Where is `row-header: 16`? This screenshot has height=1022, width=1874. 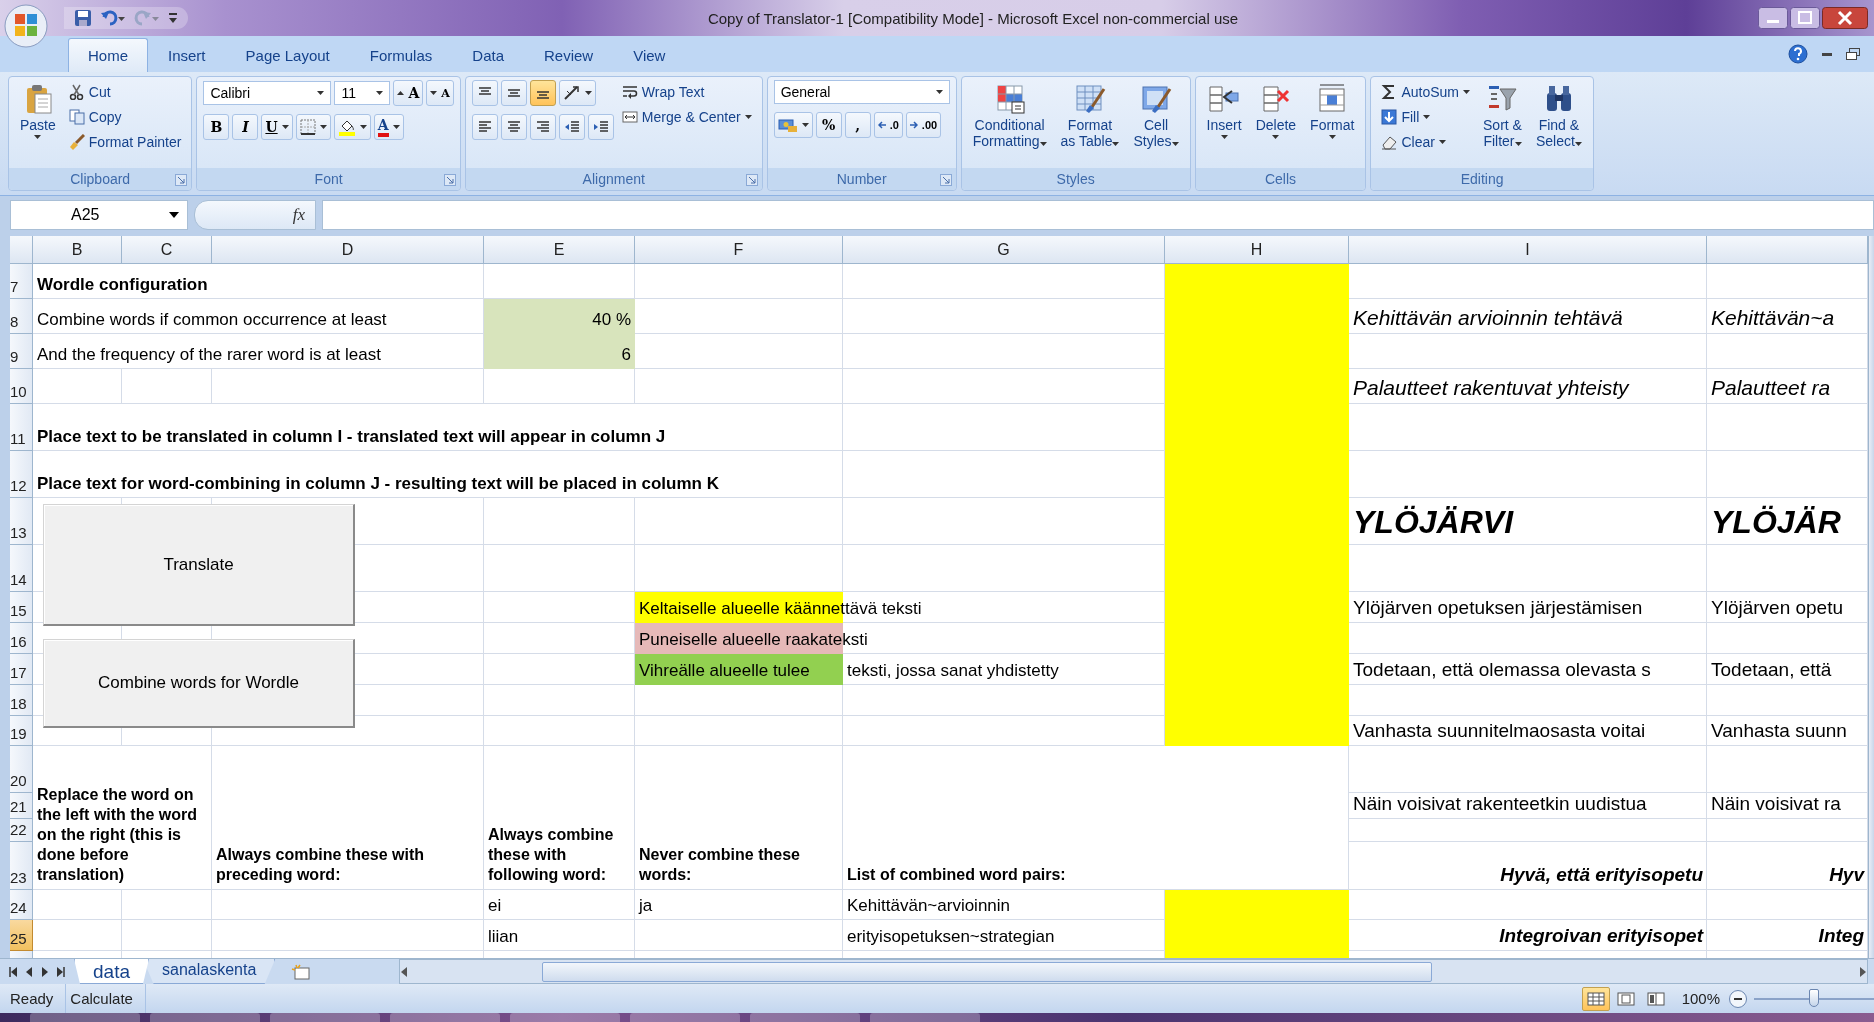 row-header: 16 is located at coordinates (21, 638).